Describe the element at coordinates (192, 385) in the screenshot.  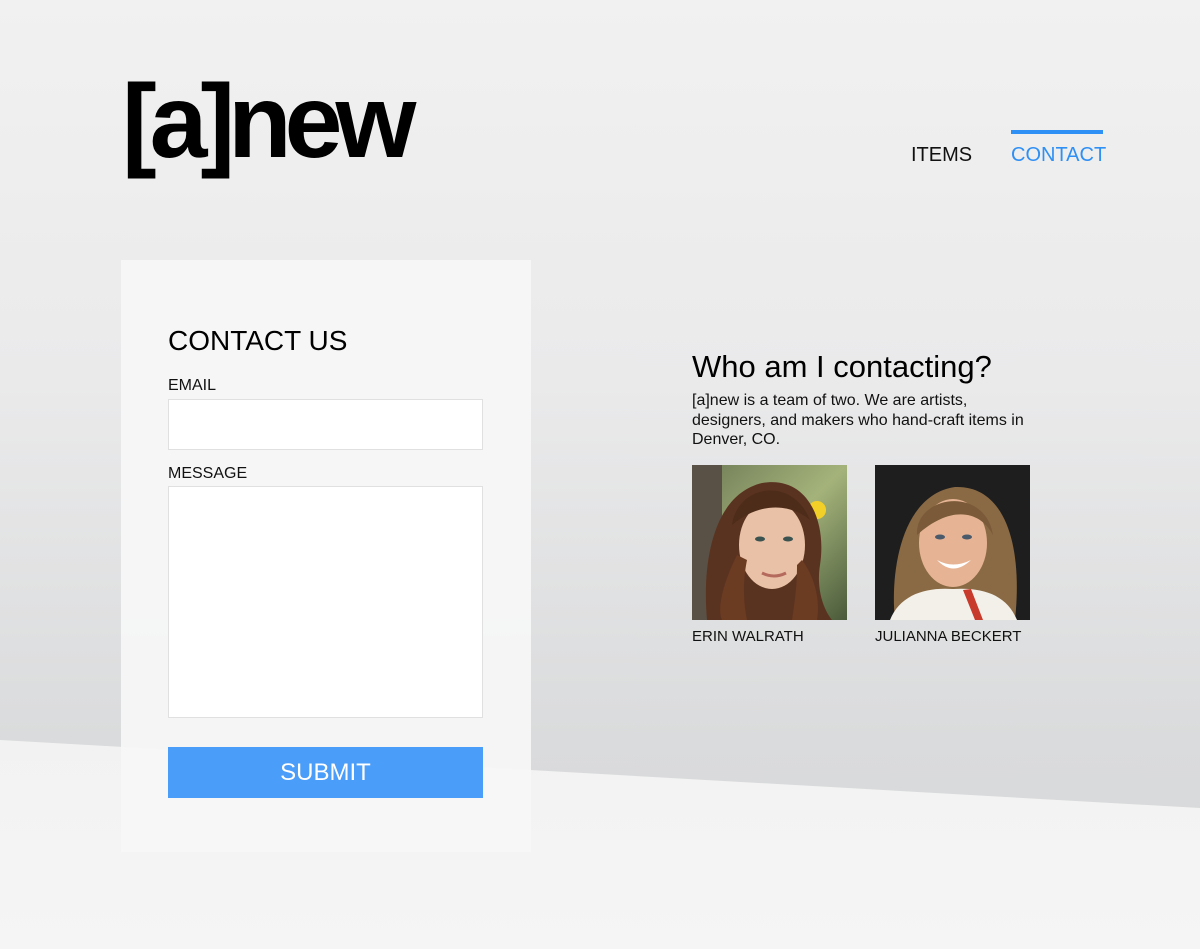
I see `email-label: EMAIL` at that location.